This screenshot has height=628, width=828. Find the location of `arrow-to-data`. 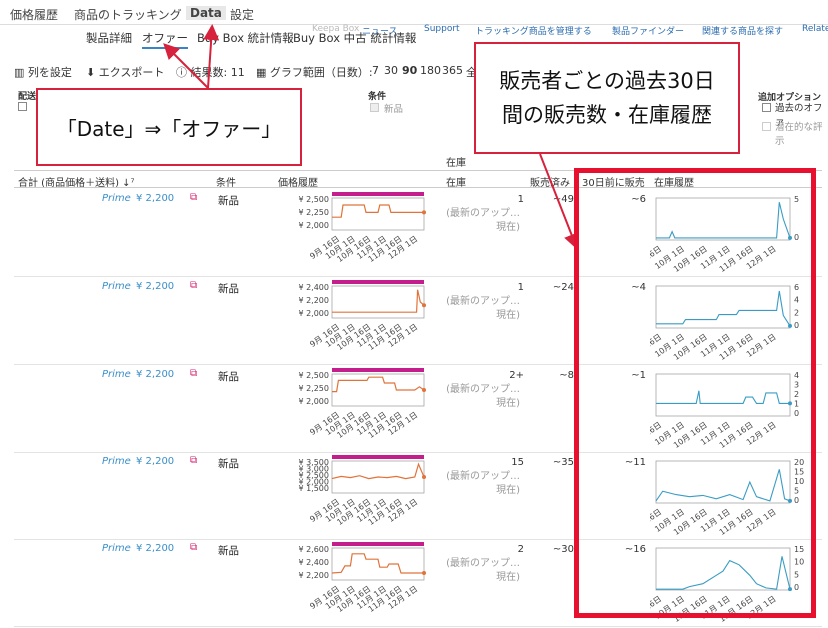

arrow-to-data is located at coordinates (211, 56).